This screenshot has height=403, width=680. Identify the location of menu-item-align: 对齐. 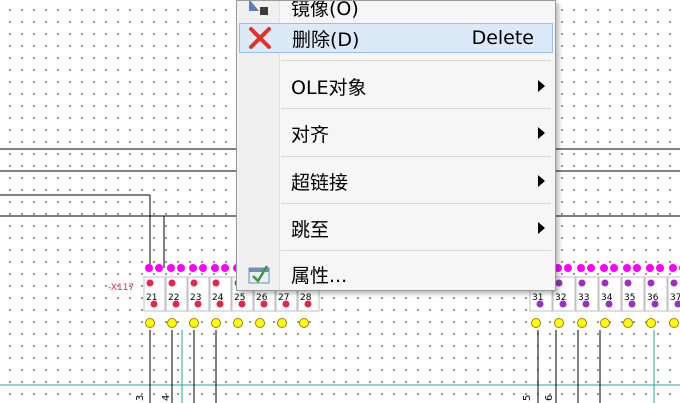
(396, 133).